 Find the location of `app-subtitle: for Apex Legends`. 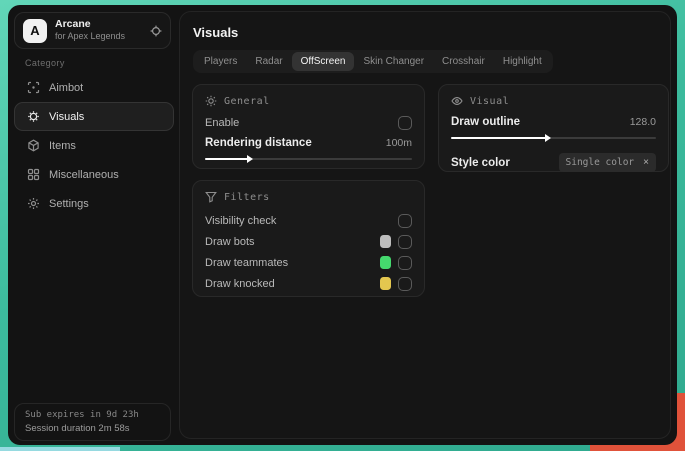

app-subtitle: for Apex Legends is located at coordinates (90, 36).